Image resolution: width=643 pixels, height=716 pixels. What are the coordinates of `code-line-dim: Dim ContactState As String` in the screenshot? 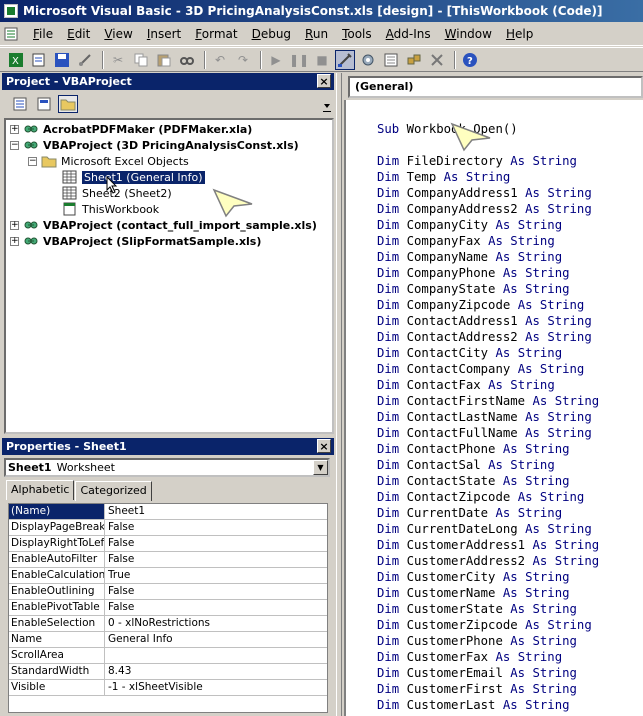 It's located at (488, 481).